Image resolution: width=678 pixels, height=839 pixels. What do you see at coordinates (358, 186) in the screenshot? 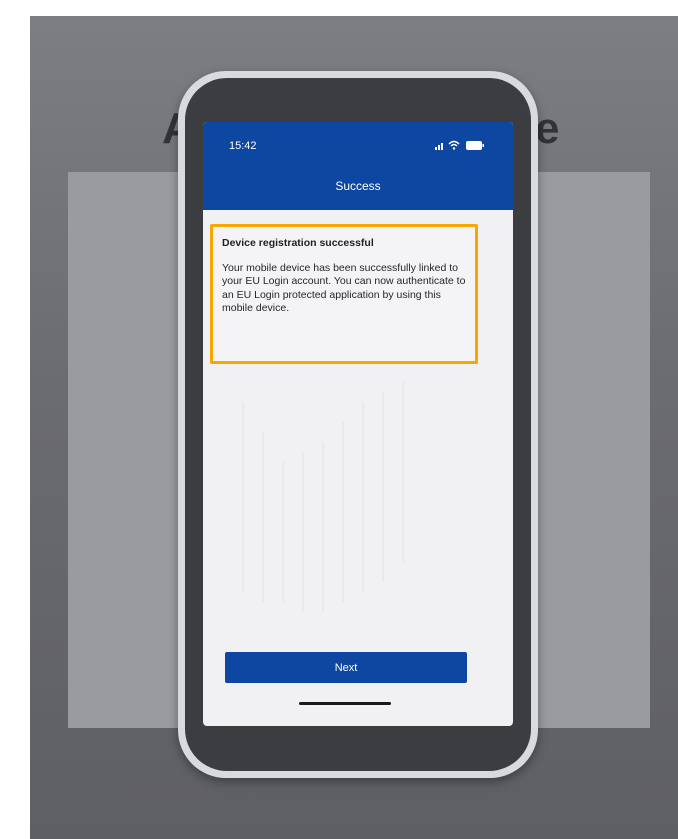
I see `page-title: Success` at bounding box center [358, 186].